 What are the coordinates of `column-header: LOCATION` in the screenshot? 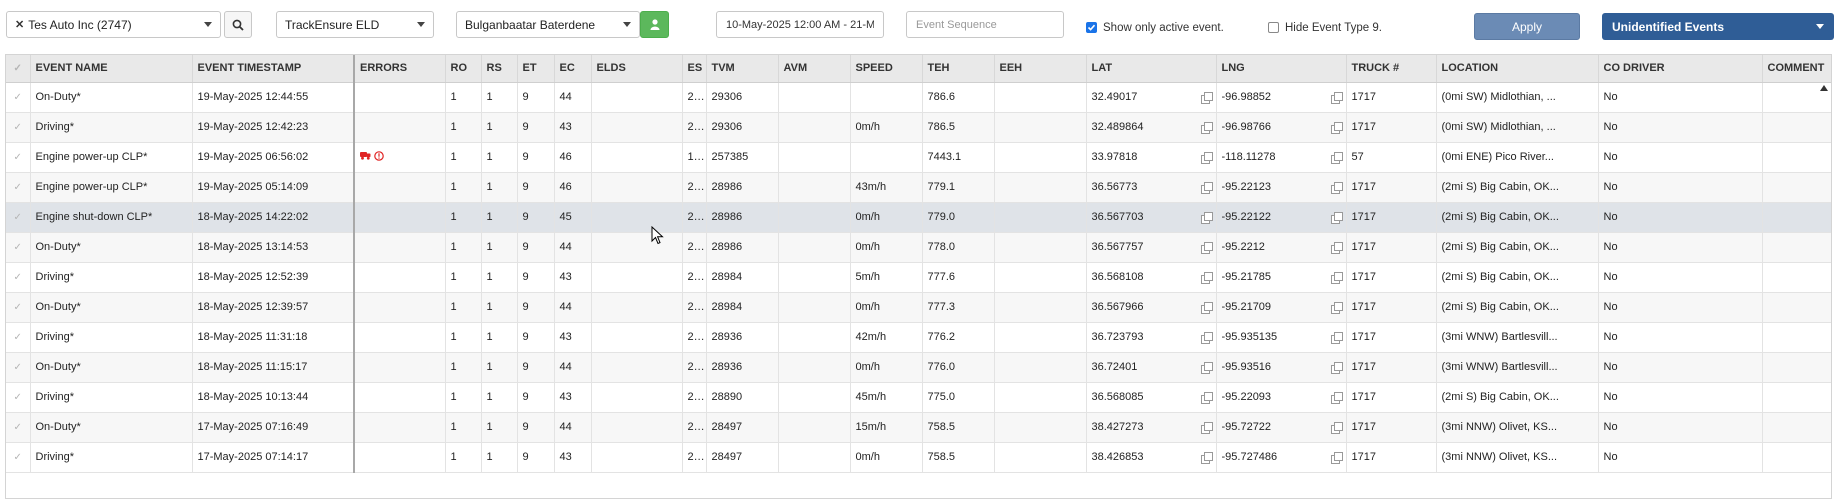 It's located at (1517, 69).